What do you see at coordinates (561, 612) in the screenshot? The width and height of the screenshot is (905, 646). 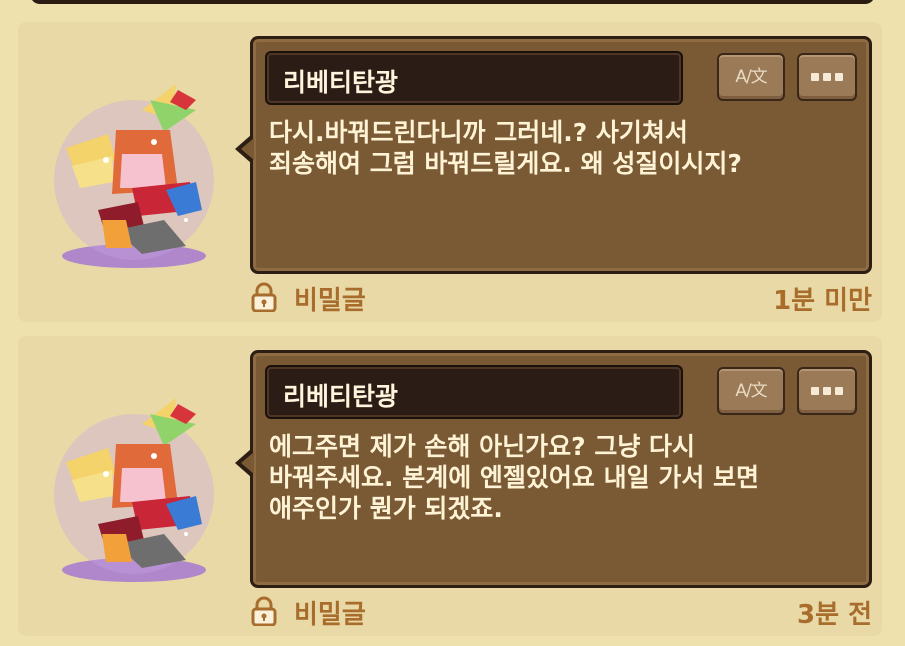 I see `message-footer: 비밀글 3분 전` at bounding box center [561, 612].